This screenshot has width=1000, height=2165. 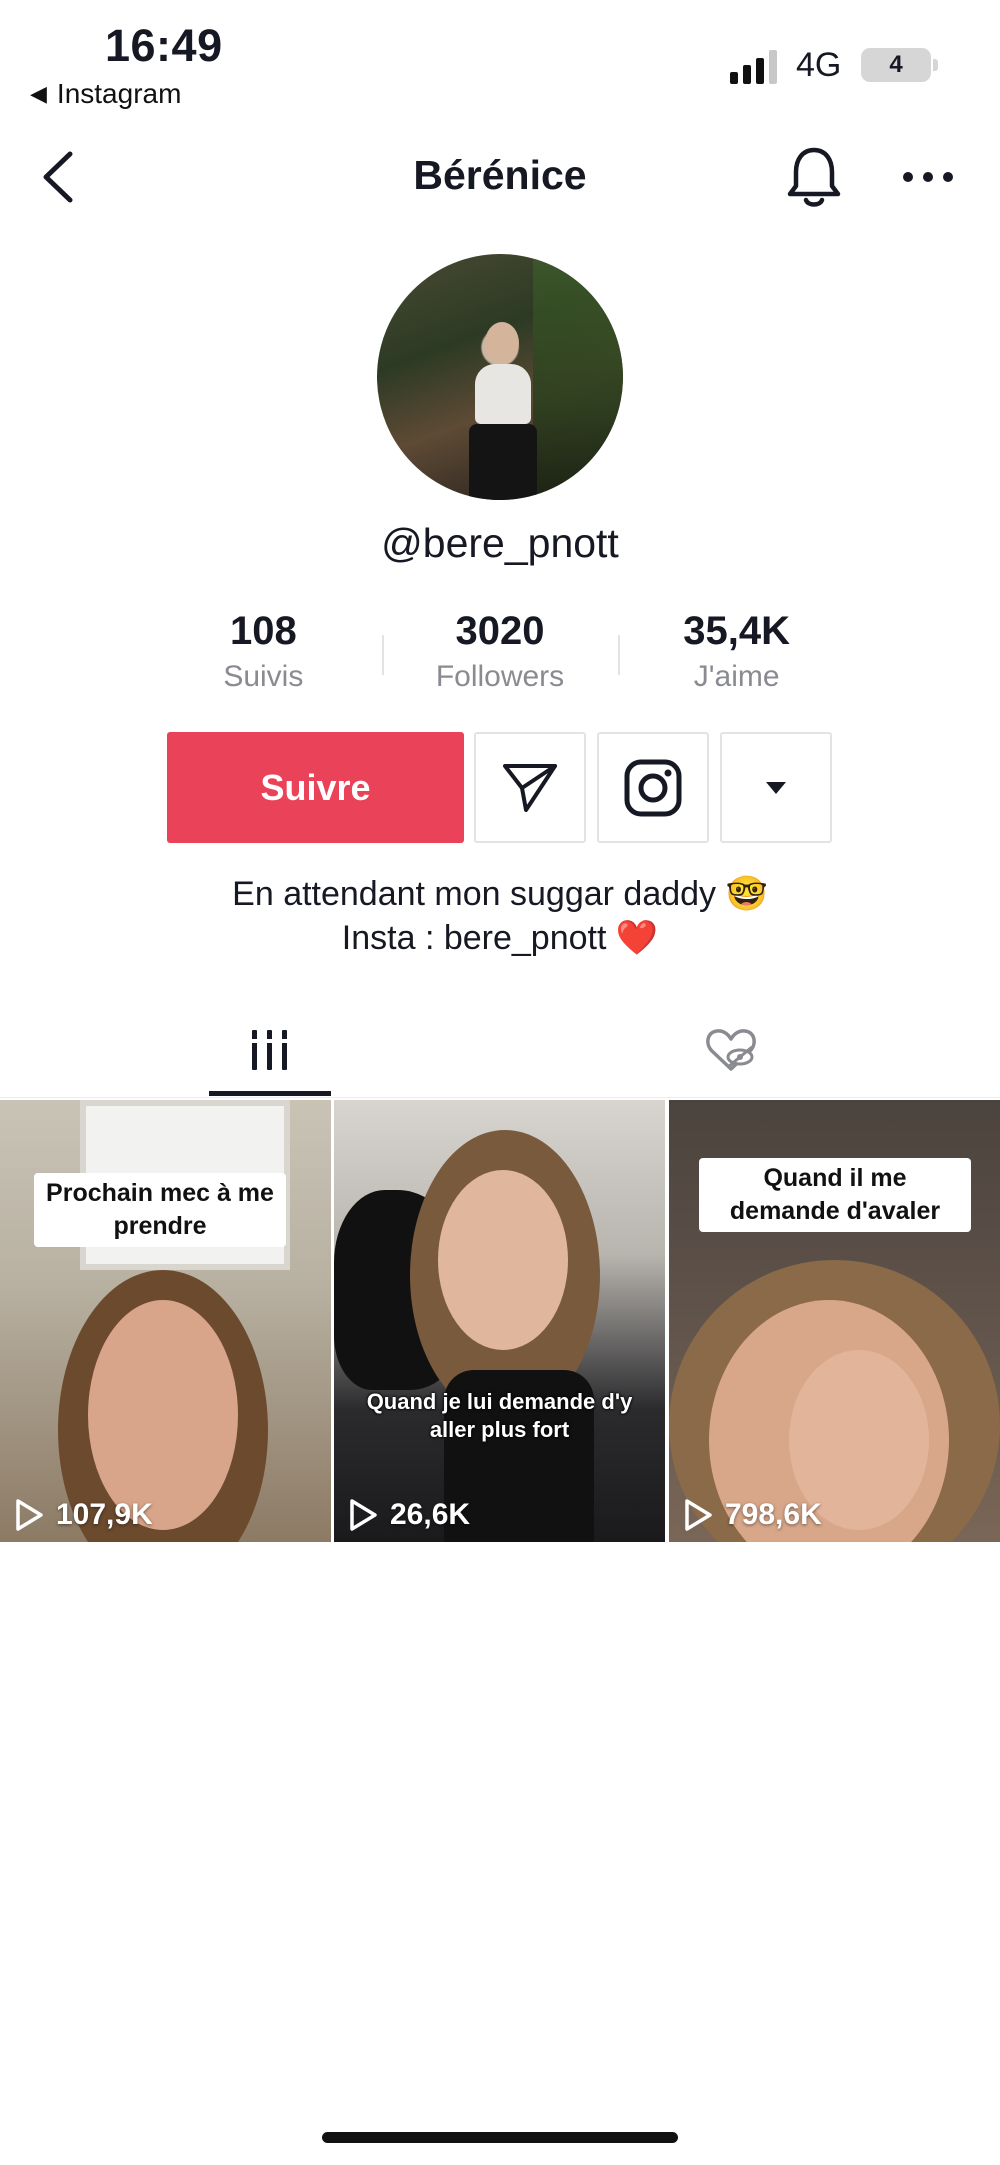 I want to click on battery-nub, so click(x=935, y=65).